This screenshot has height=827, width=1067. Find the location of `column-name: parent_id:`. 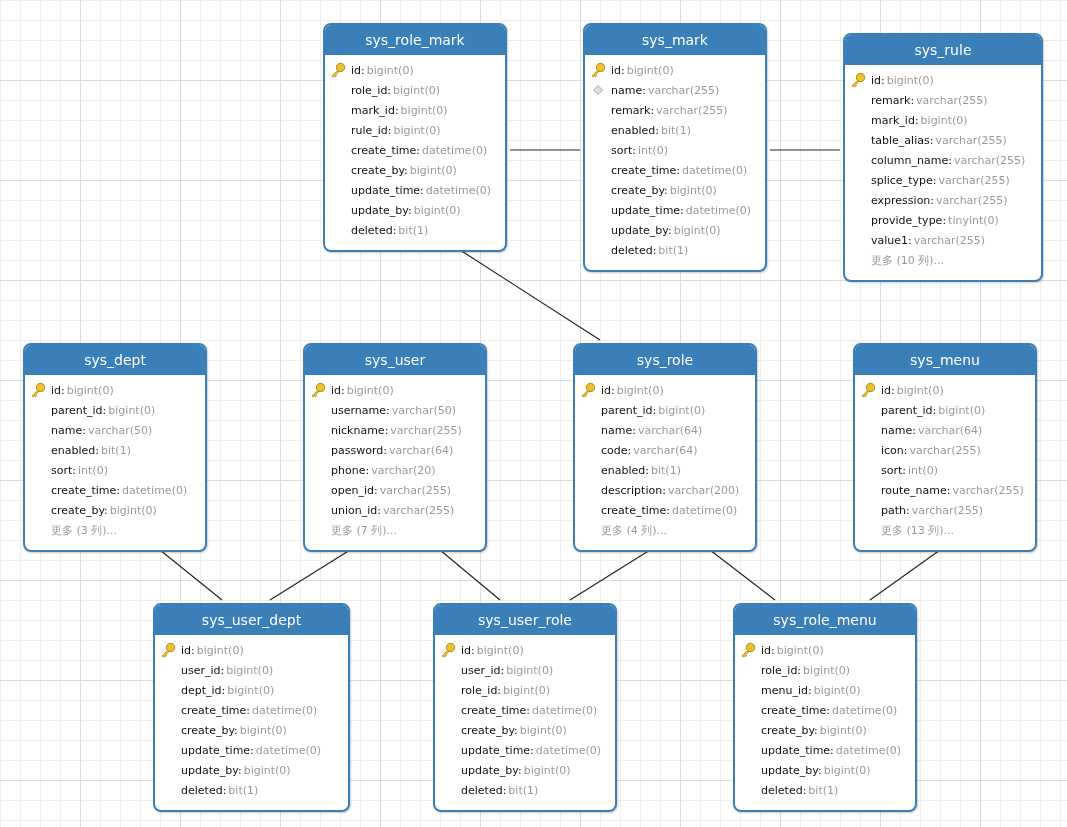

column-name: parent_id: is located at coordinates (629, 410).